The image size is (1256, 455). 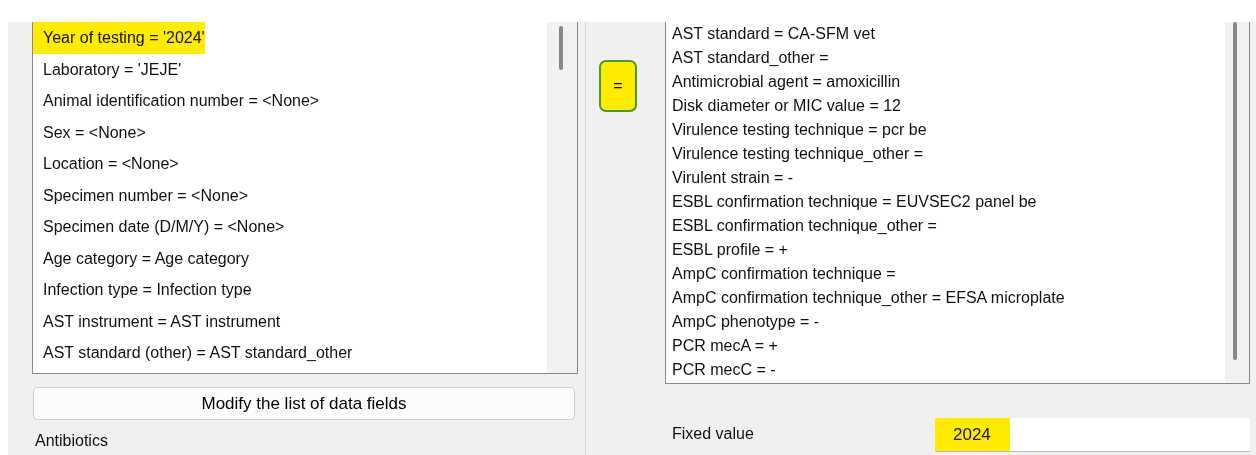 I want to click on list-item: Age category = Age category, so click(x=141, y=258).